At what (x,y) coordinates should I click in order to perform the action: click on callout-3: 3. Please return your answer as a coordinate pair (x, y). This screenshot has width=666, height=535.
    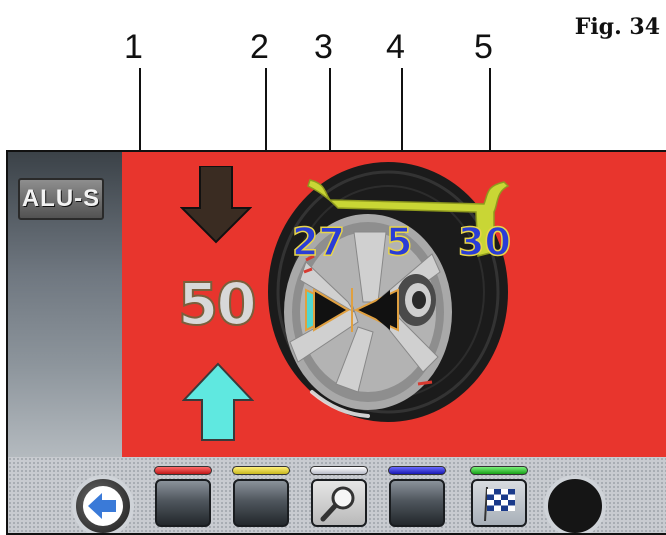
    Looking at the image, I should click on (323, 47).